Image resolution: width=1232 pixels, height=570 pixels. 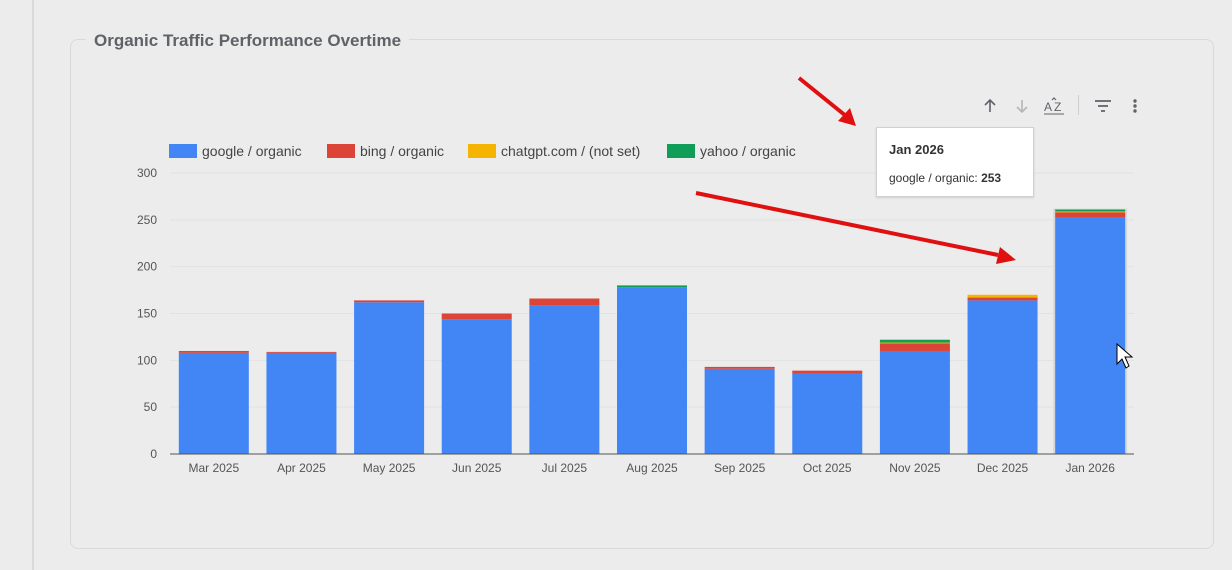 I want to click on annotation-arrow-to-tooltip, so click(x=826, y=101).